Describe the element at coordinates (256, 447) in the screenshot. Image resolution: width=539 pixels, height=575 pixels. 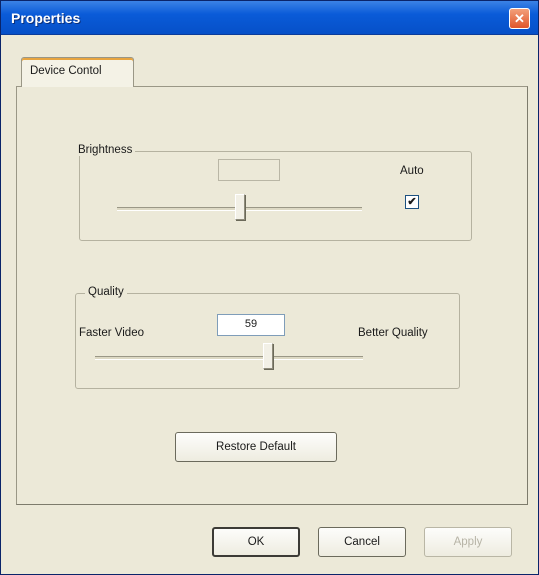
I see `restore-default-button: Restore Default` at that location.